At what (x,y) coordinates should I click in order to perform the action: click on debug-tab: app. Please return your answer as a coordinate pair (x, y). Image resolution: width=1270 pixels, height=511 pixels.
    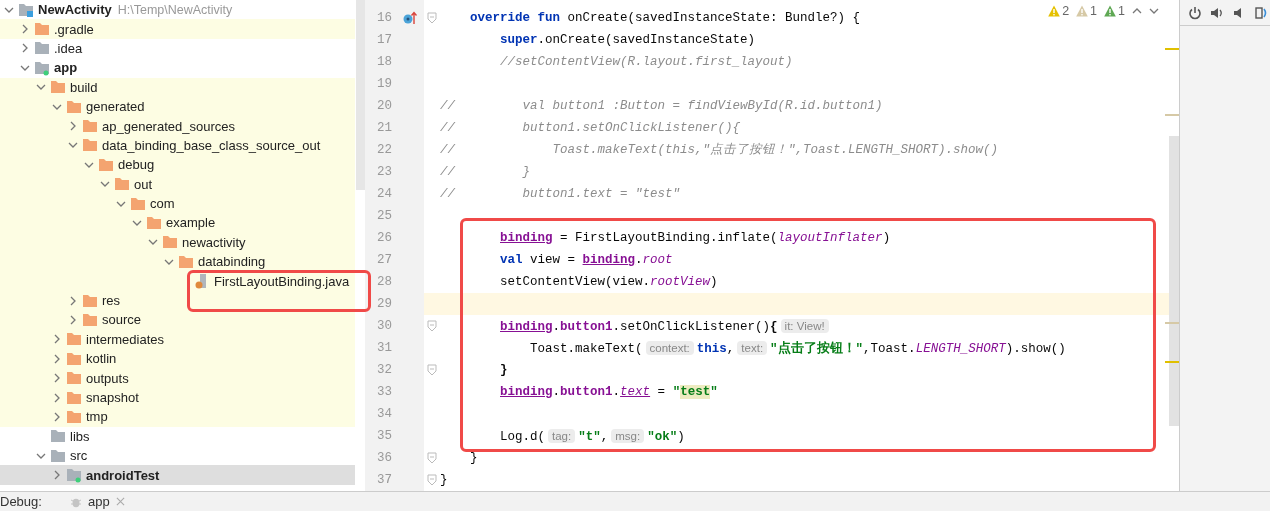
    Looking at the image, I should click on (97, 501).